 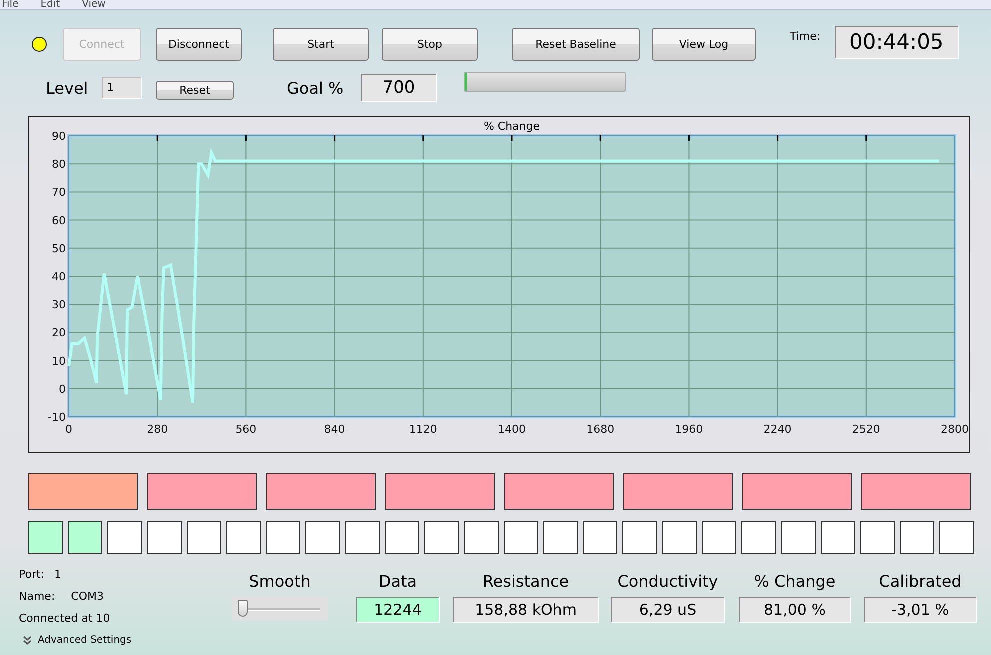 What do you see at coordinates (68, 88) in the screenshot?
I see `level-label: Level` at bounding box center [68, 88].